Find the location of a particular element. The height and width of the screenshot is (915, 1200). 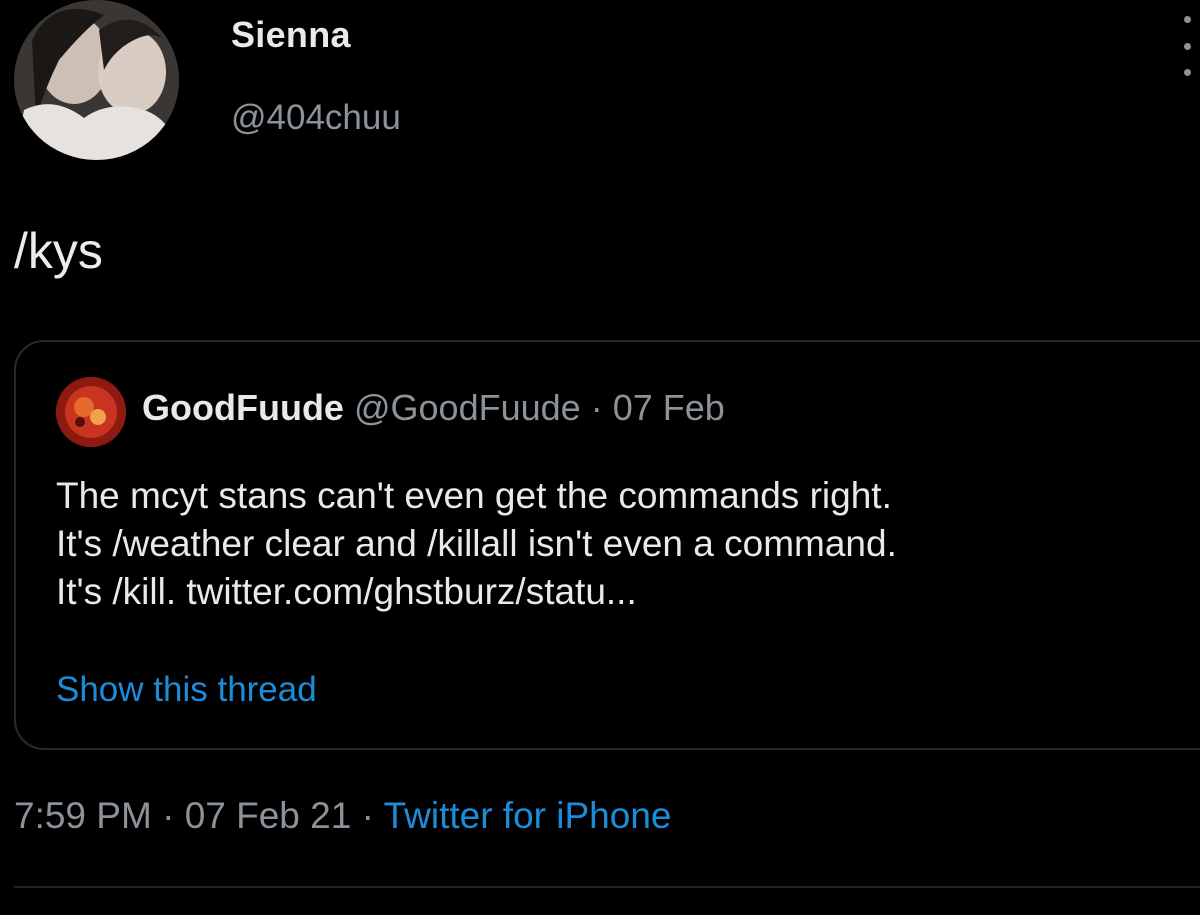

tweet-meta: 7:59 PM · 07 Feb 21 · Twitter for iPhone is located at coordinates (342, 816).